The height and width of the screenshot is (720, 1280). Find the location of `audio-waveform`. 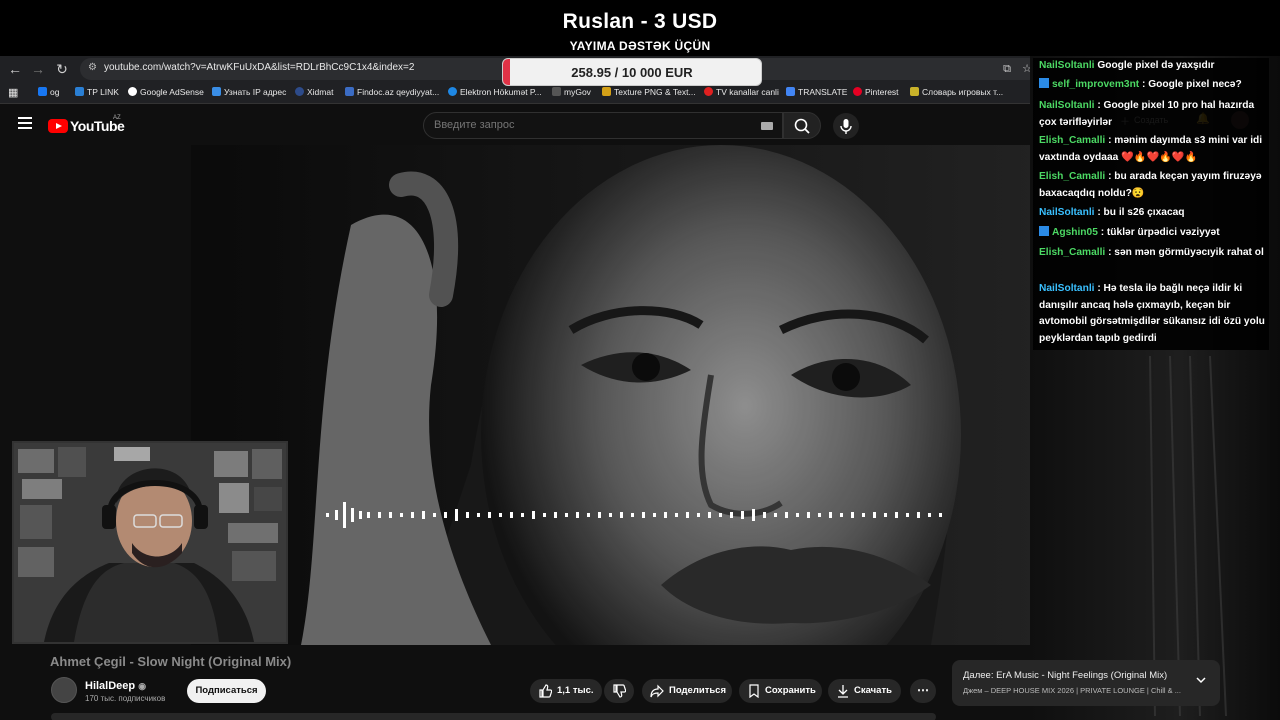

audio-waveform is located at coordinates (634, 515).